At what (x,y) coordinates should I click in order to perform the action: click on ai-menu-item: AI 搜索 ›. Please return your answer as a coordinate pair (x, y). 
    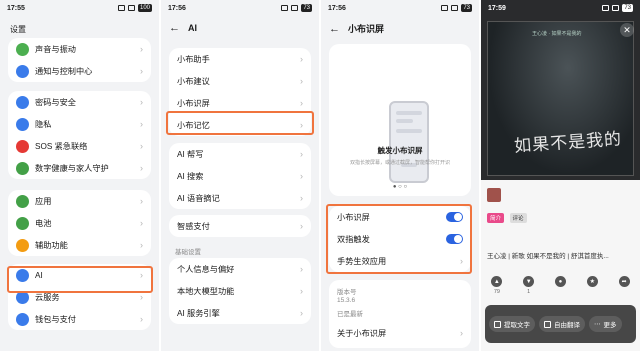
    Looking at the image, I should click on (240, 176).